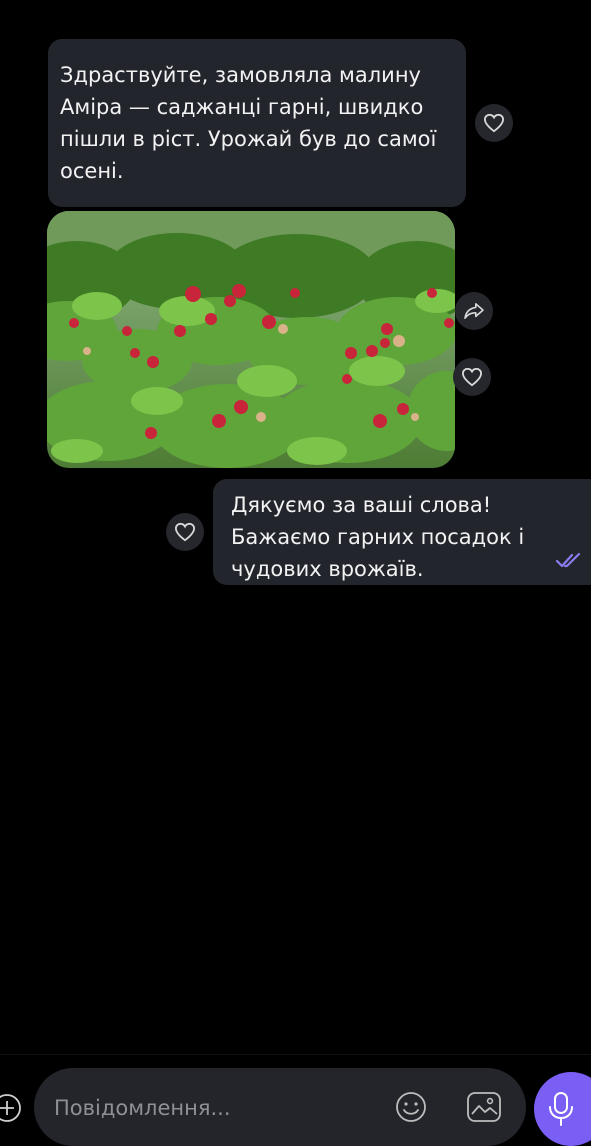 Image resolution: width=591 pixels, height=1146 pixels. I want to click on sticker-icon, so click(484, 1107).